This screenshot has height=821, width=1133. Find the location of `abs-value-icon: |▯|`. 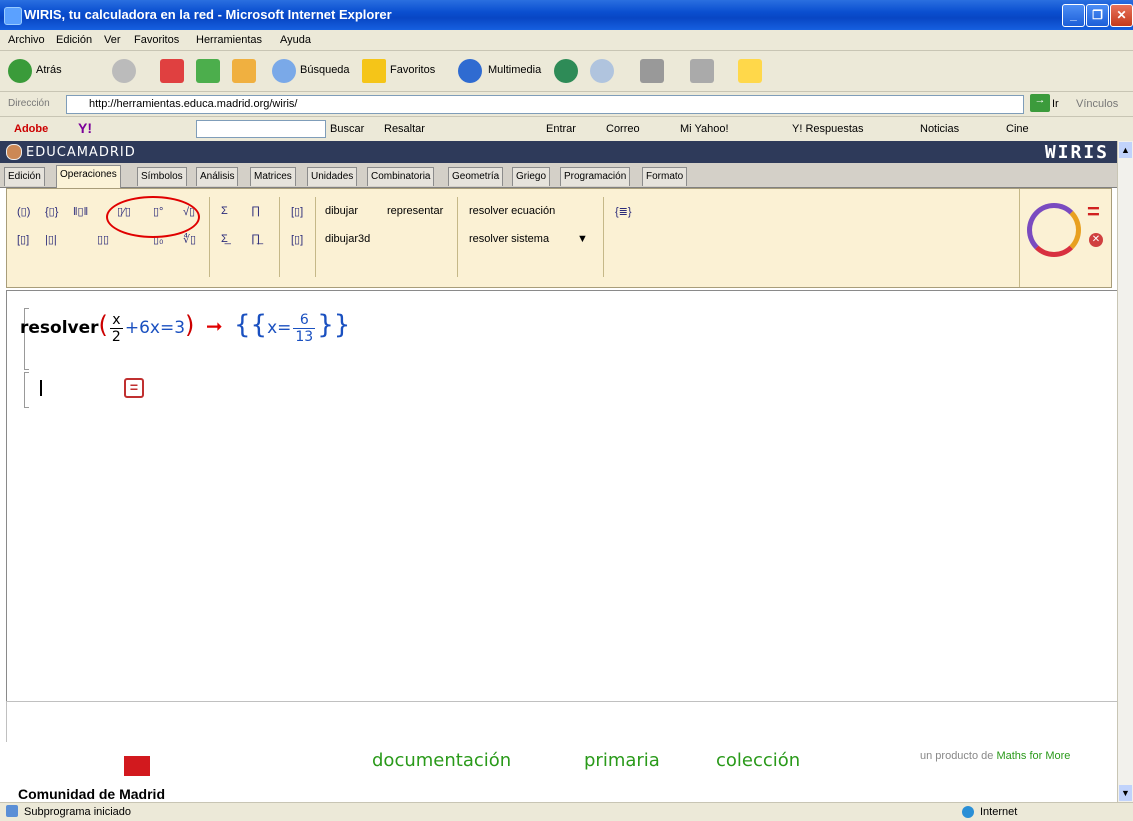

abs-value-icon: |▯| is located at coordinates (51, 239).